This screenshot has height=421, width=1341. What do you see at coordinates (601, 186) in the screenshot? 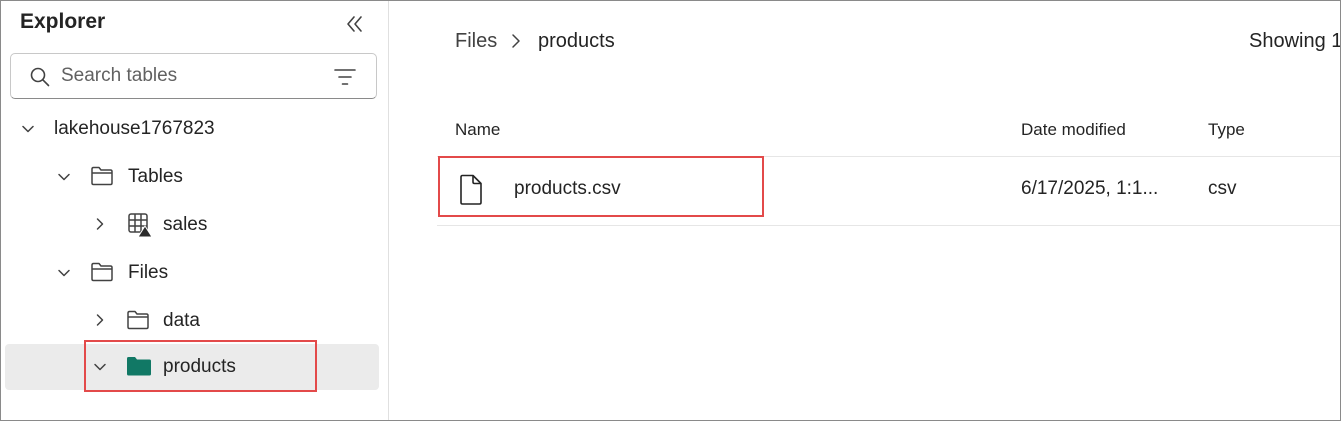
I see `highlight-box-products-csv` at bounding box center [601, 186].